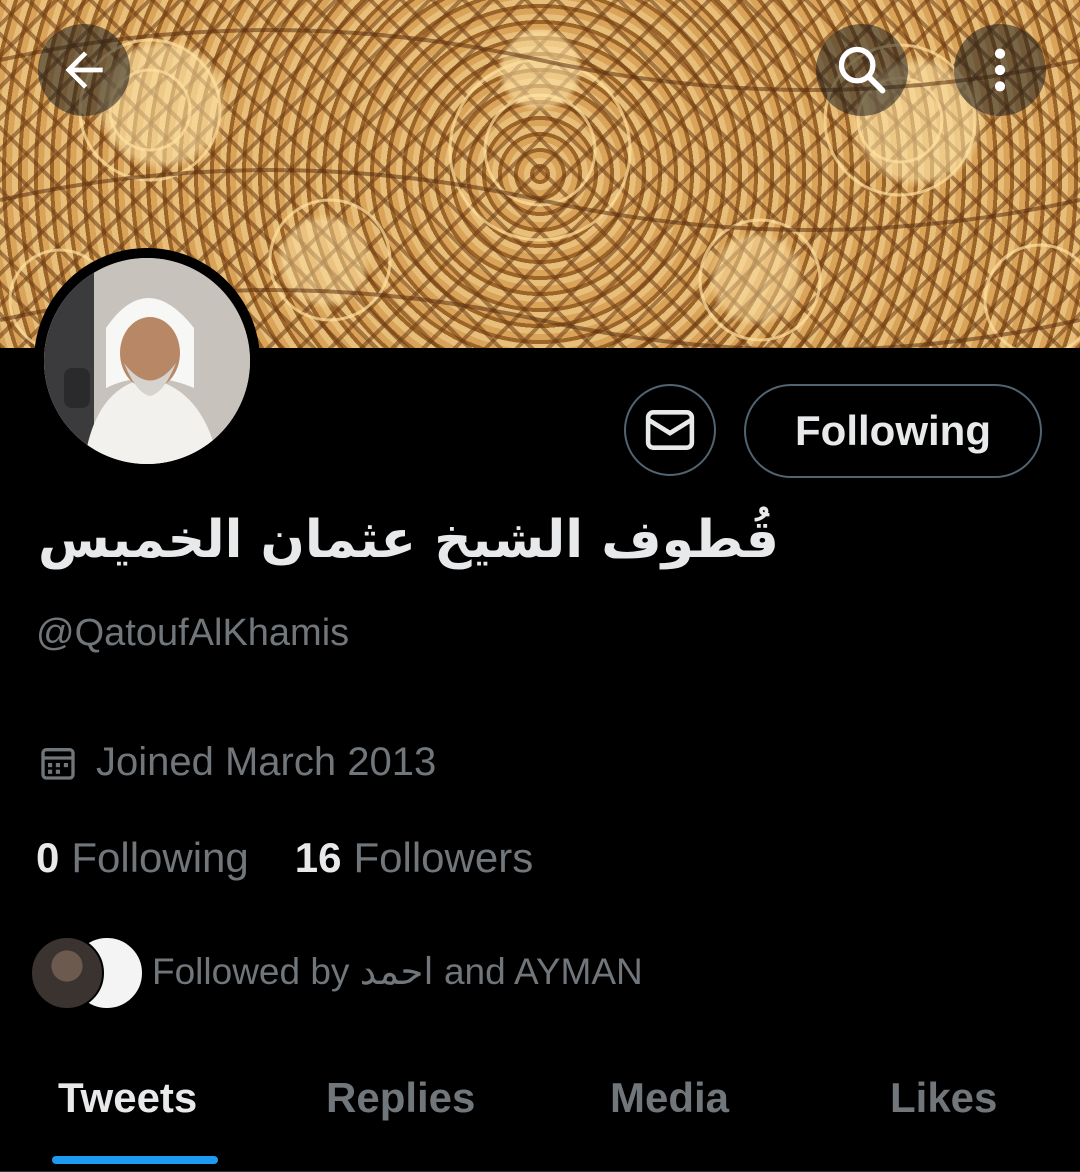 The image size is (1080, 1172). Describe the element at coordinates (443, 857) in the screenshot. I see `followers-label: Followers` at that location.